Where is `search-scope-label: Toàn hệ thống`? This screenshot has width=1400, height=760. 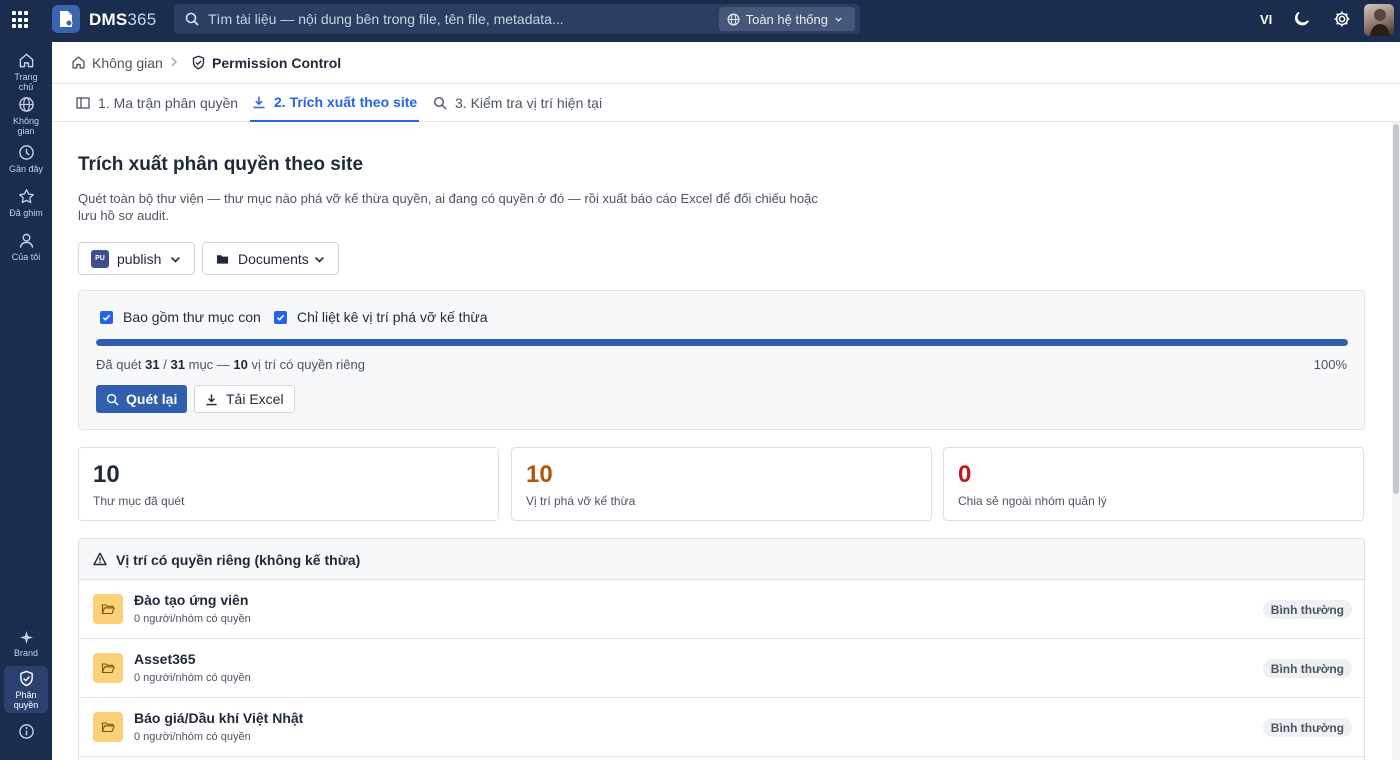 search-scope-label: Toàn hệ thống is located at coordinates (786, 19).